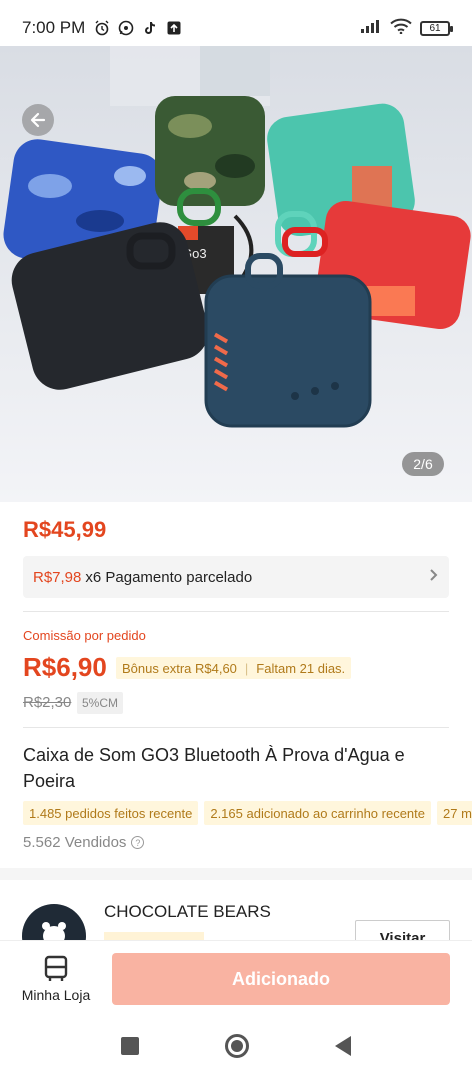 This screenshot has width=472, height=1076. What do you see at coordinates (169, 577) in the screenshot?
I see `installment-text: x6 Pagamento parcelado` at bounding box center [169, 577].